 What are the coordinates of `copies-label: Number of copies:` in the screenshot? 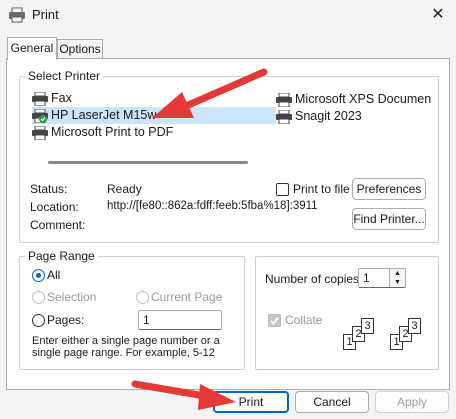 It's located at (314, 279).